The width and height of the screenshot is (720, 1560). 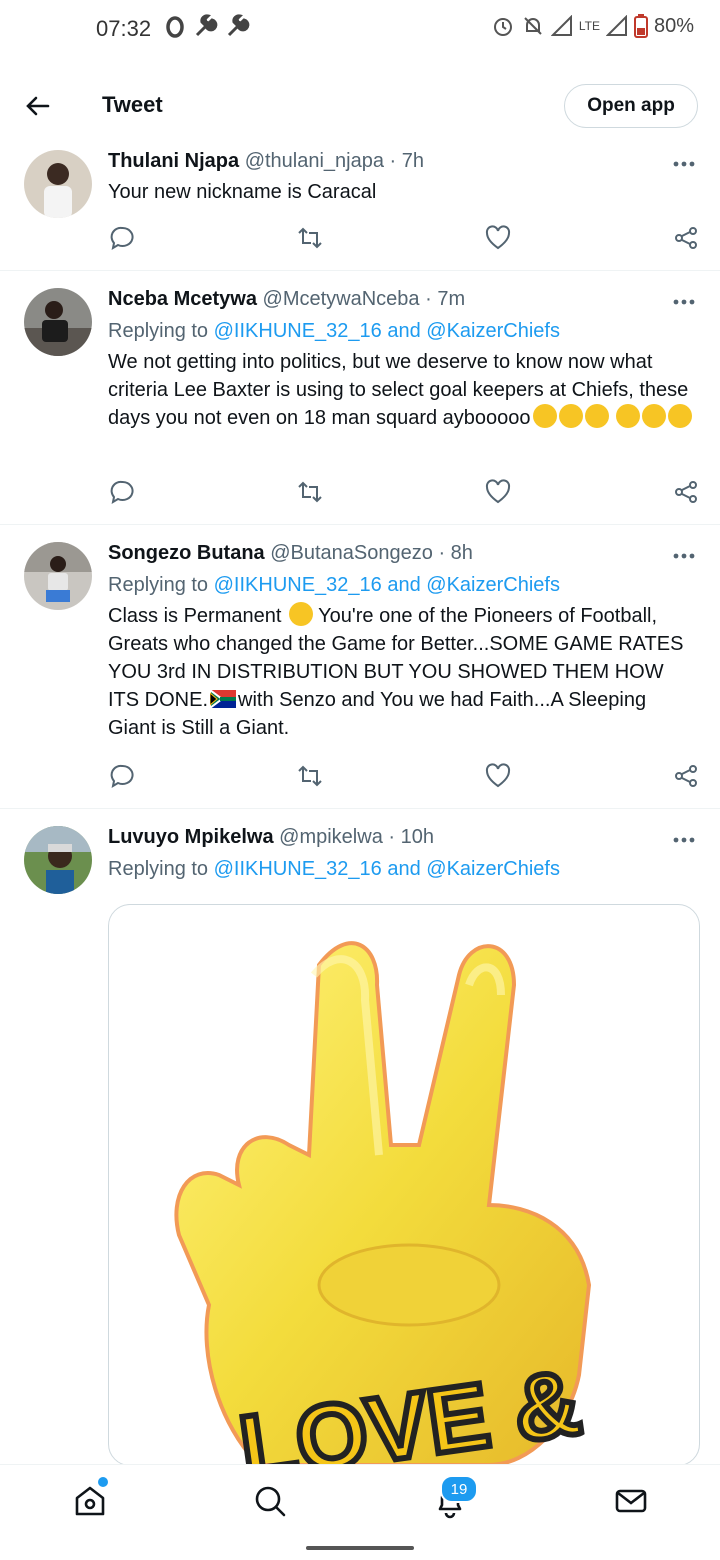 I want to click on mute-icon, so click(x=533, y=26).